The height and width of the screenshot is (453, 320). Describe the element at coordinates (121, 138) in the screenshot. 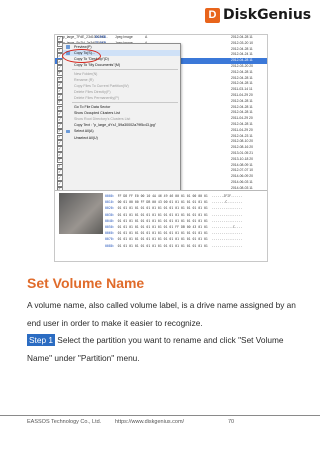

I see `menu-item: Unselect All(U)` at that location.